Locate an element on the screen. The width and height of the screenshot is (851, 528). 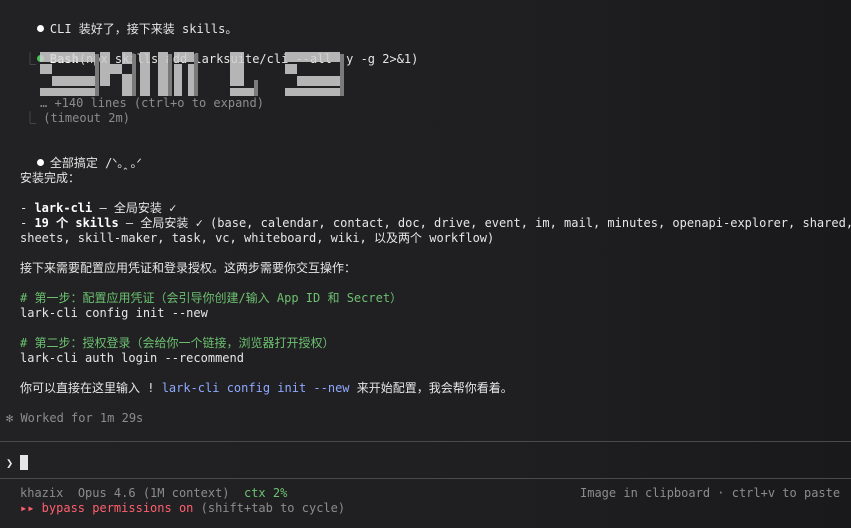
install-item-lark-cli: - lark-cli — 全局安装 ✓ is located at coordinates (98, 208).